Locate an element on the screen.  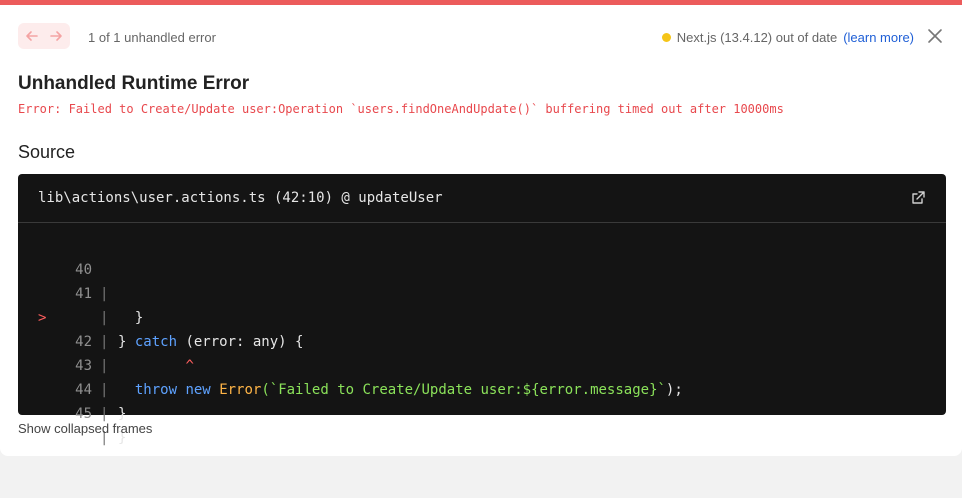
error-counter: 1 of 1 unhandled error is located at coordinates (152, 37).